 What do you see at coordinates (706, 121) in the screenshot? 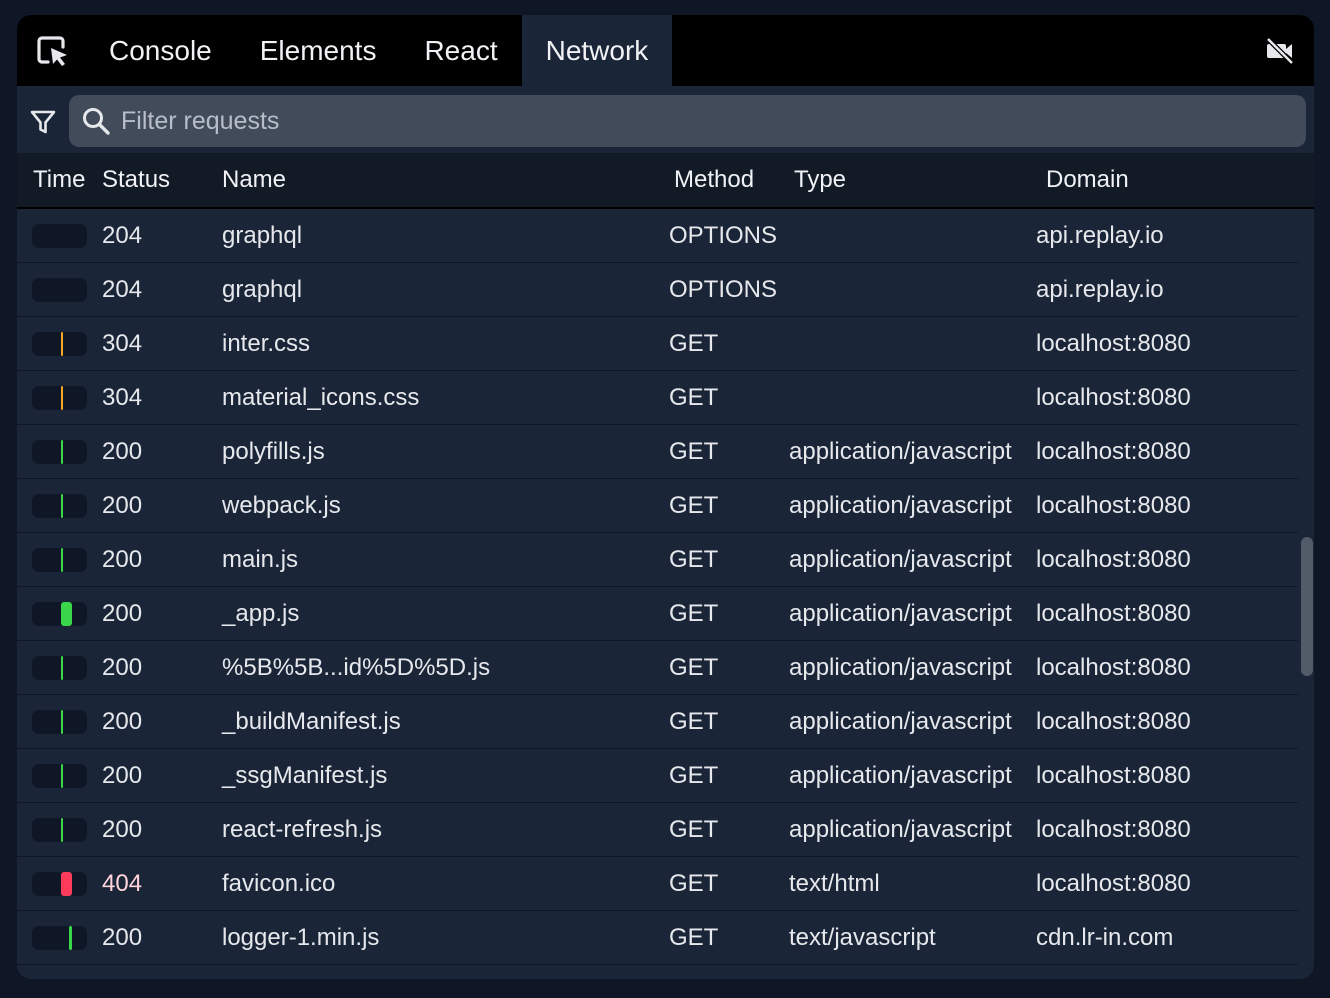
I see `filter-requests-input` at bounding box center [706, 121].